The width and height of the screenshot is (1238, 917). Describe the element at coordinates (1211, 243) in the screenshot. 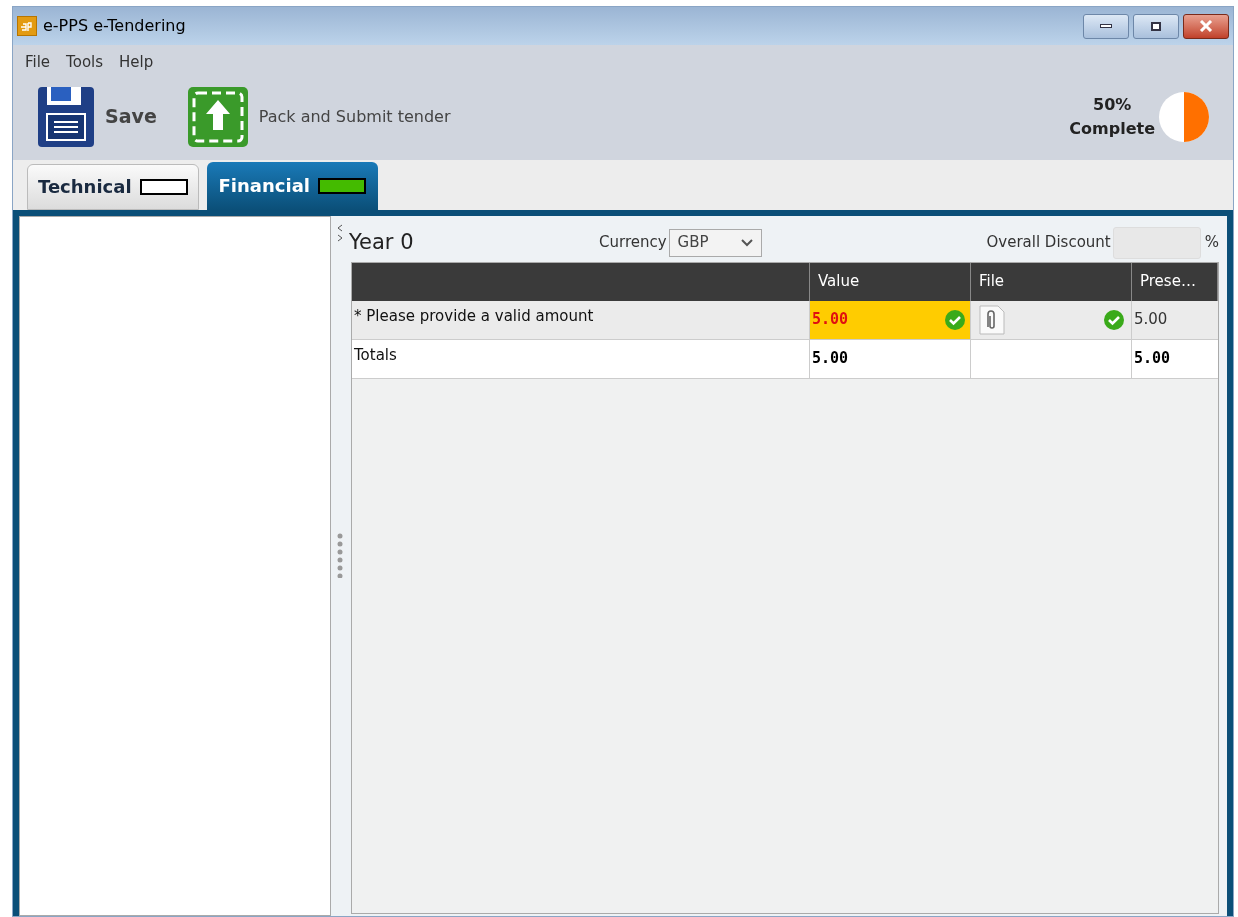

I see `percent-sign: %` at that location.